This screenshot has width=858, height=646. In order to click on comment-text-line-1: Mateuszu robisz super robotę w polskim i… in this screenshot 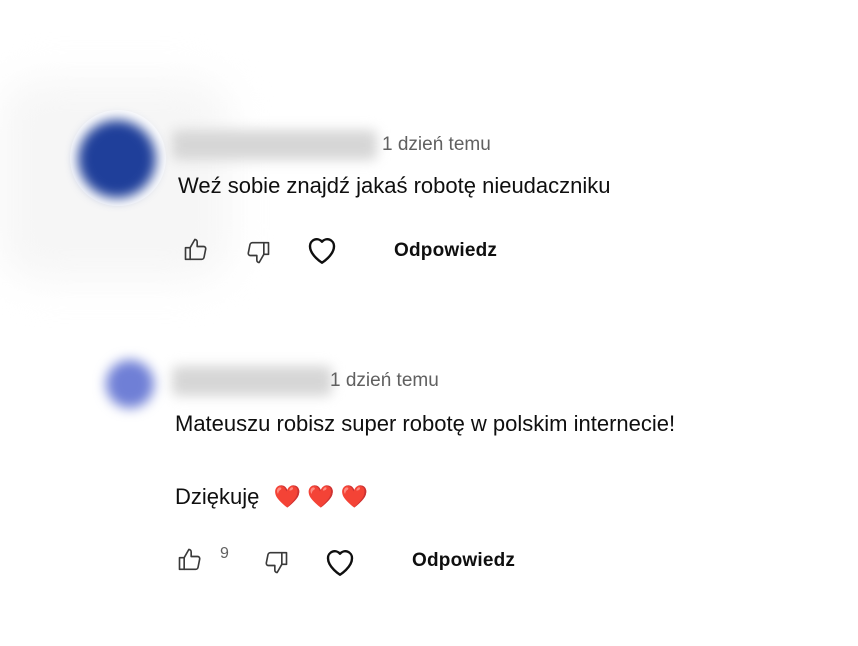, I will do `click(425, 423)`.